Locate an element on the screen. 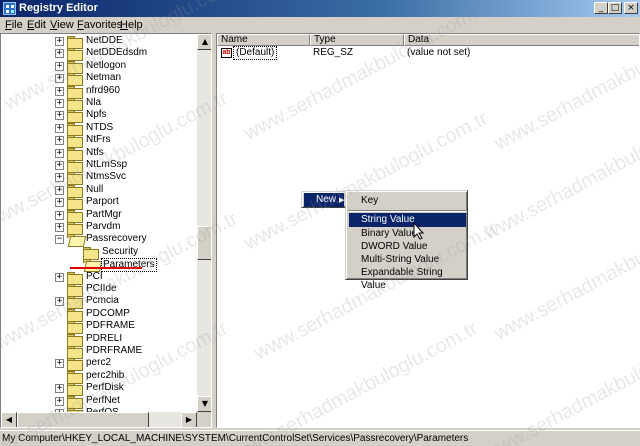 Image resolution: width=640 pixels, height=446 pixels. menu-file: File is located at coordinates (14, 25).